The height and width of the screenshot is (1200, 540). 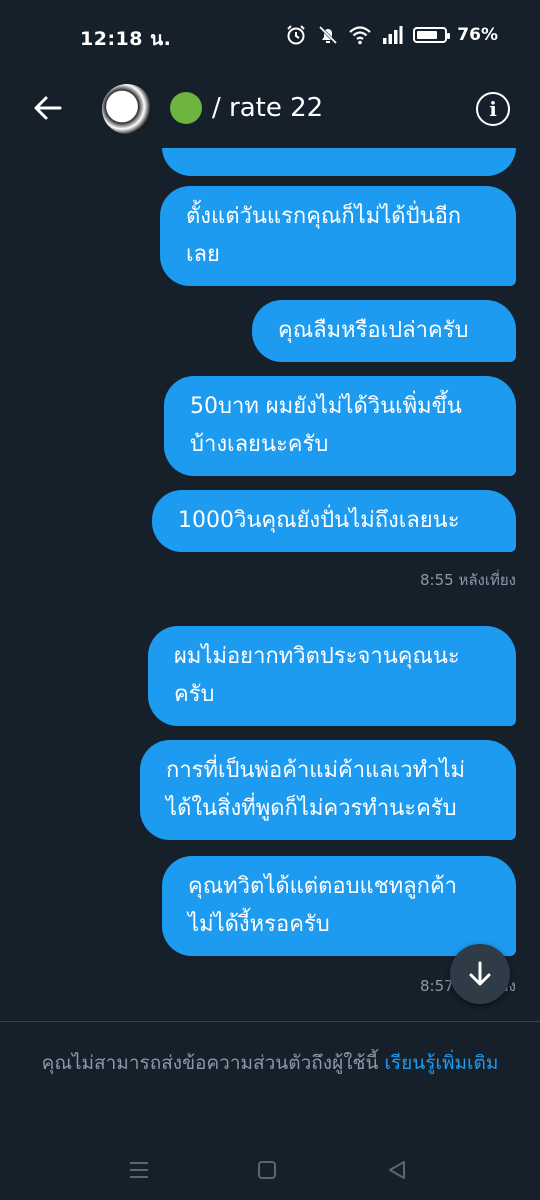 I want to click on learn-more-link: เรียนรู้เพิ่มเติม, so click(x=441, y=1063).